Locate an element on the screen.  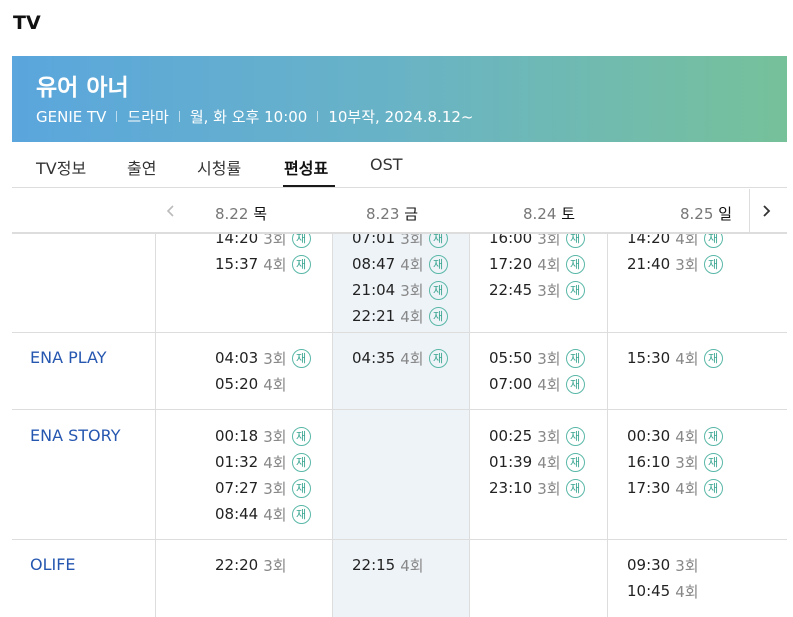
schedule-slot: 16:00 3회 재 is located at coordinates (537, 241).